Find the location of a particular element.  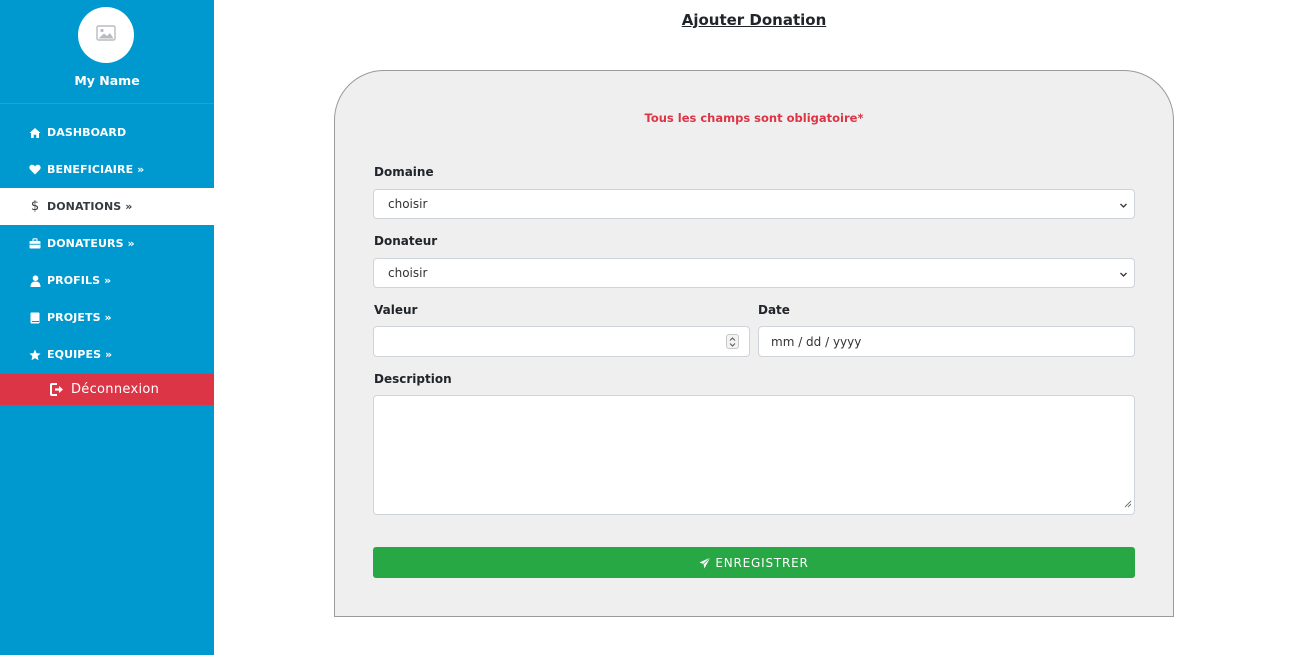

description-label: Description is located at coordinates (413, 379).